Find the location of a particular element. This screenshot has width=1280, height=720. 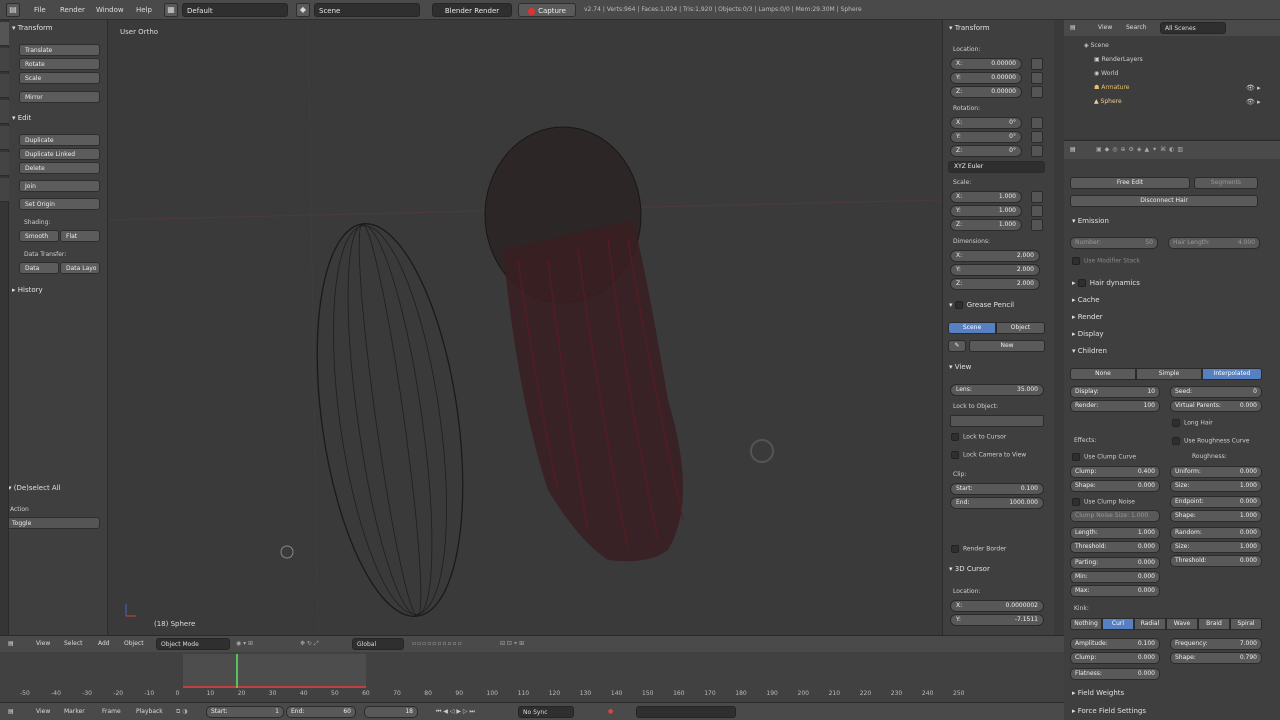

menu-file: File is located at coordinates (40, 10).